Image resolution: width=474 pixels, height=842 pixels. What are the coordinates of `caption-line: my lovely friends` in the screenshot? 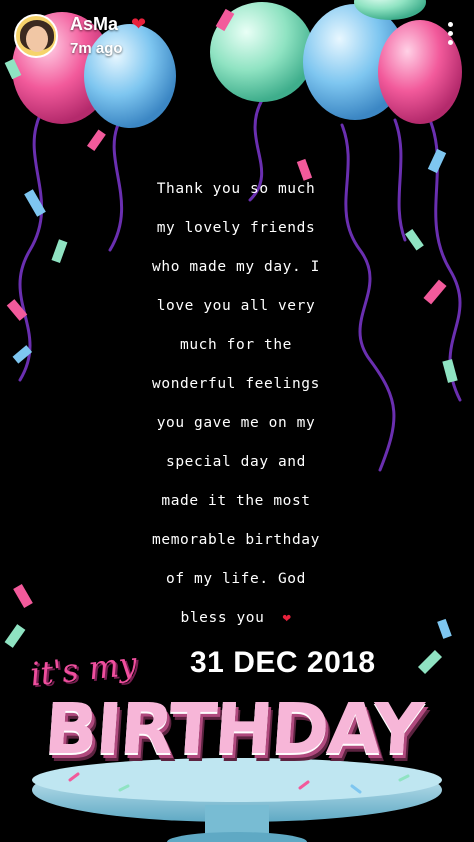 It's located at (236, 228).